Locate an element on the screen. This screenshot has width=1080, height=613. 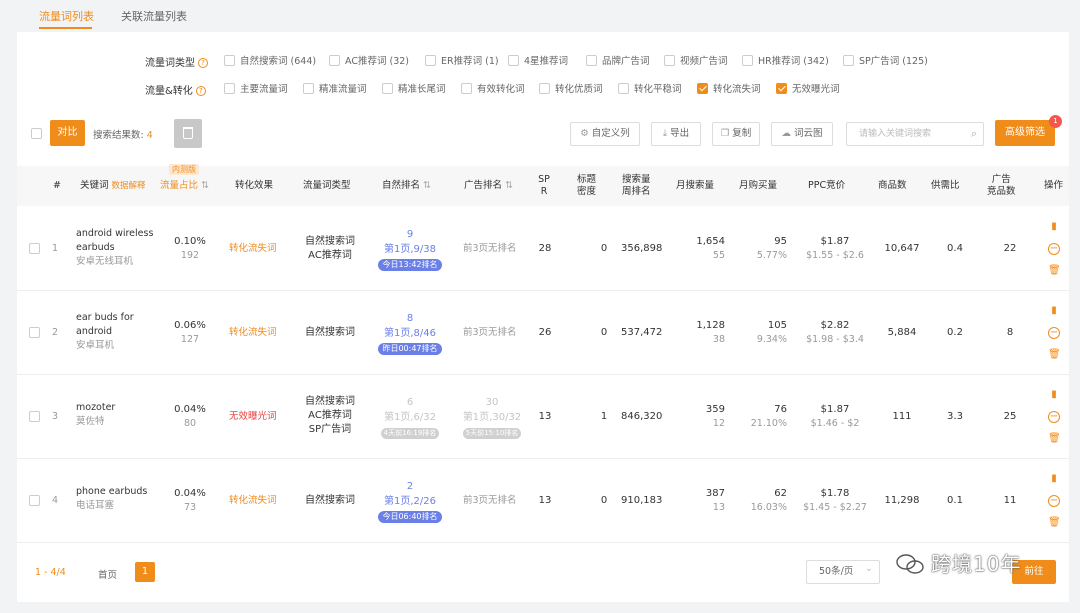
natural-rank-cell: 9 第1页,9/38 今日13:42排名 is located at coordinates (410, 249).